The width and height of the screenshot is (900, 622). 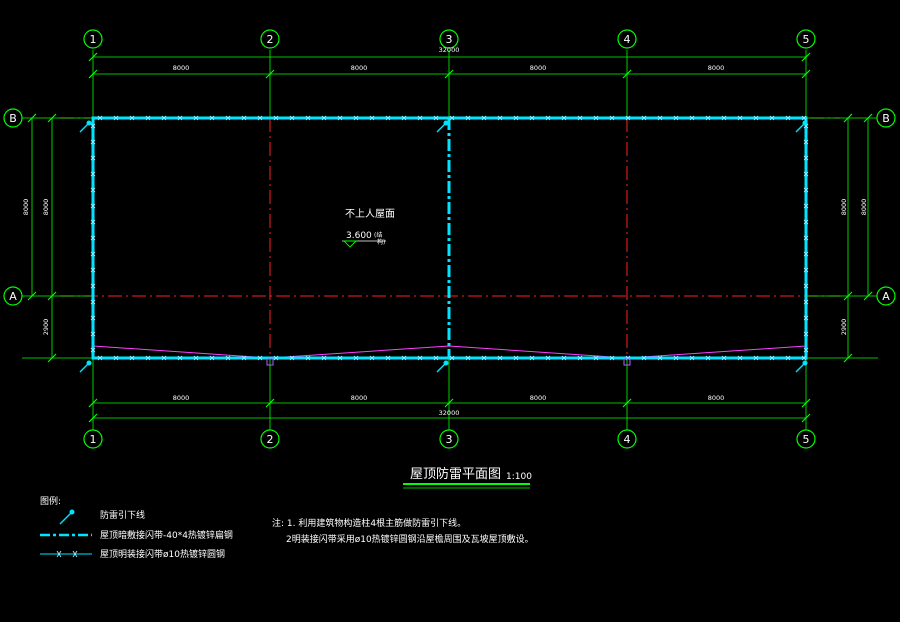 I want to click on dim-right-upper: 8000, so click(x=844, y=207).